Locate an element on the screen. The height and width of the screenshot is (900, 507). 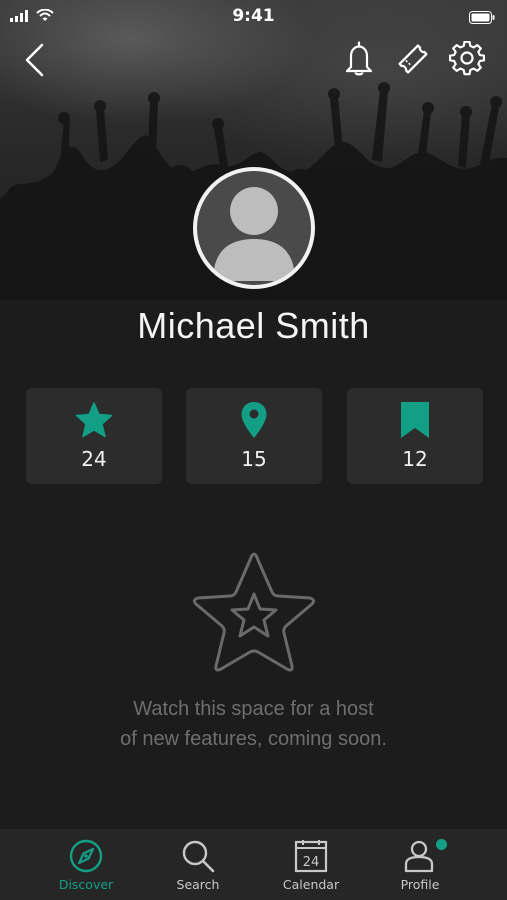
tickets-button is located at coordinates (413, 59).